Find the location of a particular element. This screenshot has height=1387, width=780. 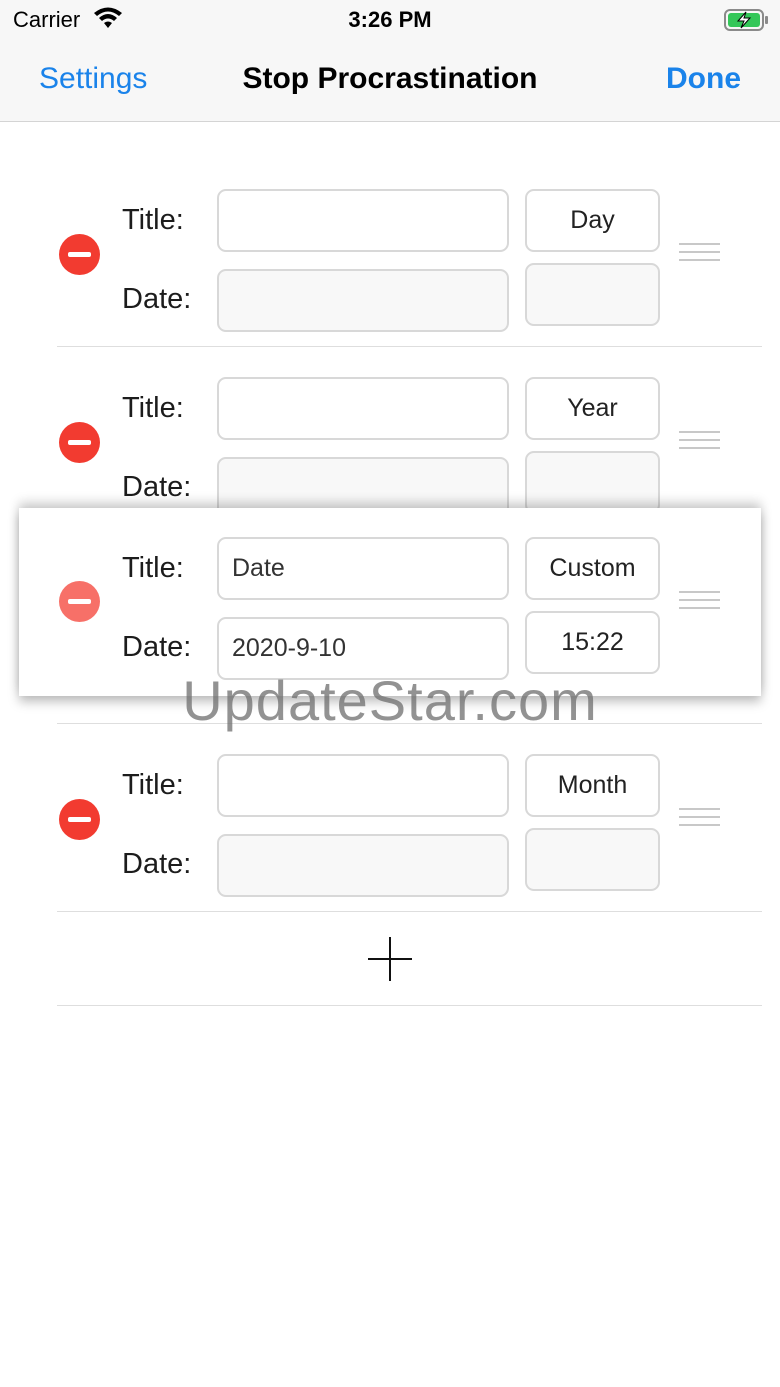

navigation-bar: Settings Stop Procrastination Done is located at coordinates (390, 81).